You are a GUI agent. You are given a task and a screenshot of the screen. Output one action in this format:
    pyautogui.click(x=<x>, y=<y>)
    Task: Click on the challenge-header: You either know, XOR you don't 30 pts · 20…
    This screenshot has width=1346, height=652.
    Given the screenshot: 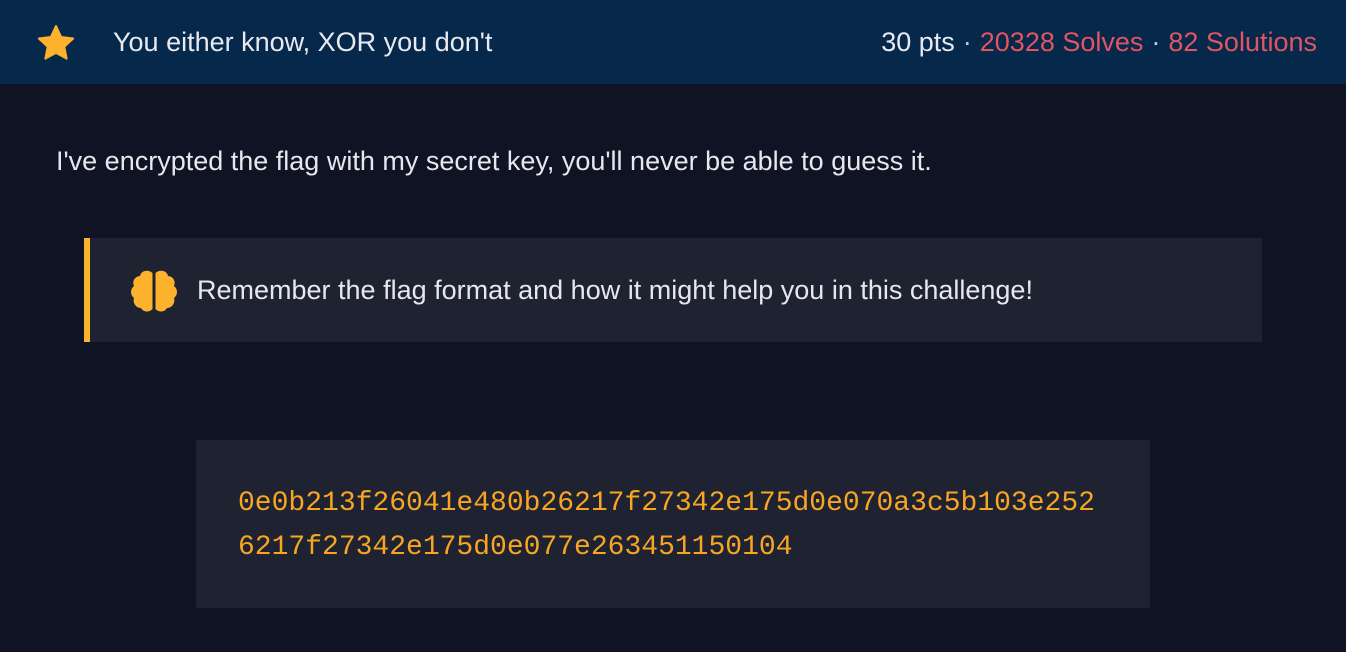 What is the action you would take?
    pyautogui.click(x=673, y=42)
    